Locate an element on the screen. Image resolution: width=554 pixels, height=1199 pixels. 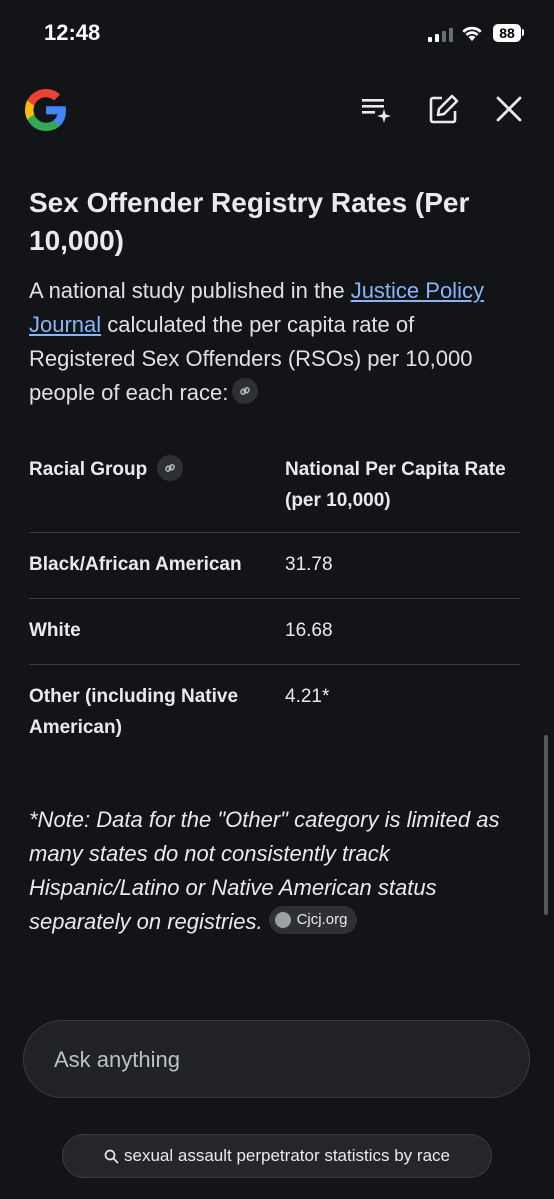
ask-composer is located at coordinates (276, 1059).